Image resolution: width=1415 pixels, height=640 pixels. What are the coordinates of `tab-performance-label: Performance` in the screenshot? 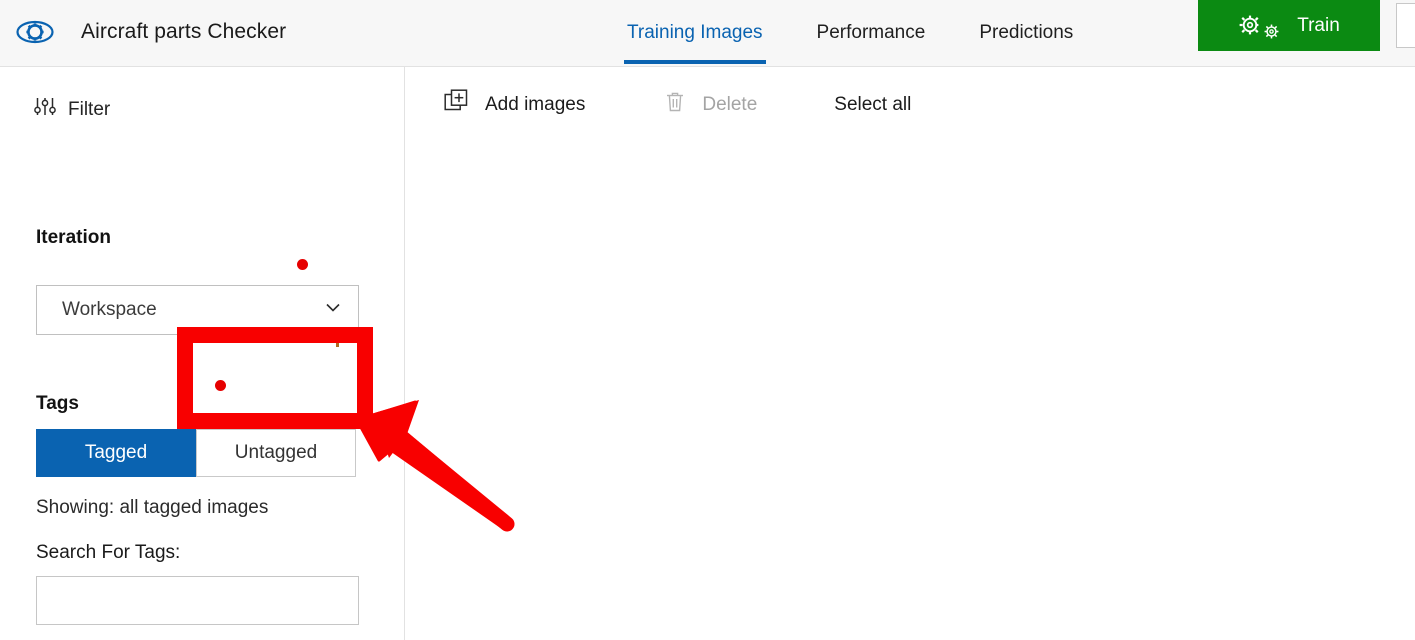 It's located at (871, 32).